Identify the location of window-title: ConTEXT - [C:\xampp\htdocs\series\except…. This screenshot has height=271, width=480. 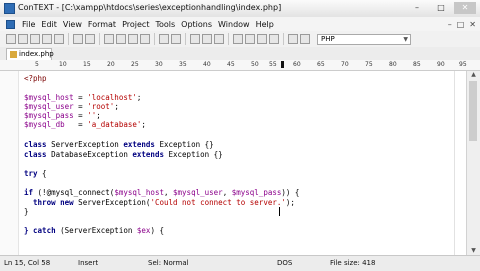
(150, 7).